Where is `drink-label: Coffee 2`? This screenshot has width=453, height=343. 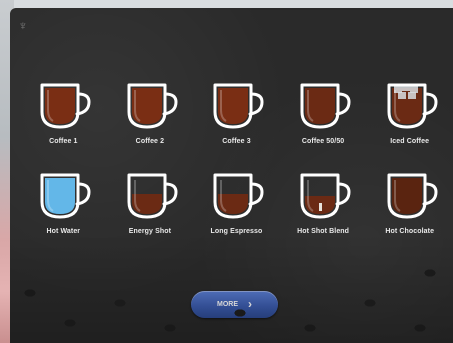 drink-label: Coffee 2 is located at coordinates (150, 141).